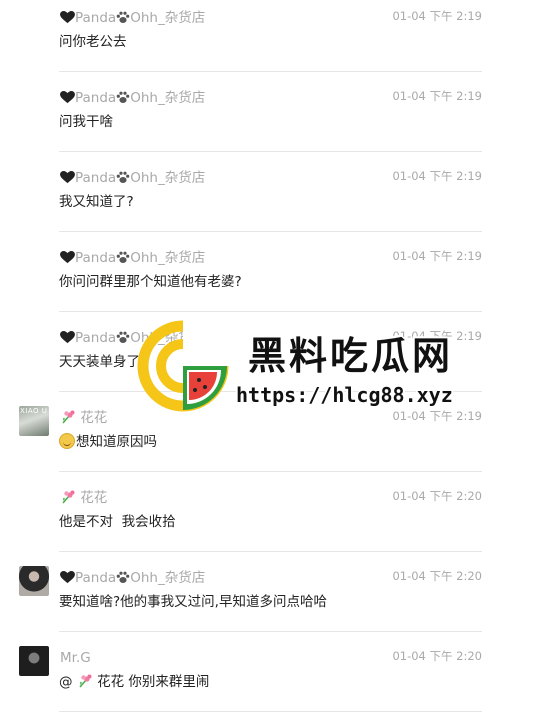 This screenshot has width=557, height=716. What do you see at coordinates (67, 441) in the screenshot?
I see `smile-emoji-icon` at bounding box center [67, 441].